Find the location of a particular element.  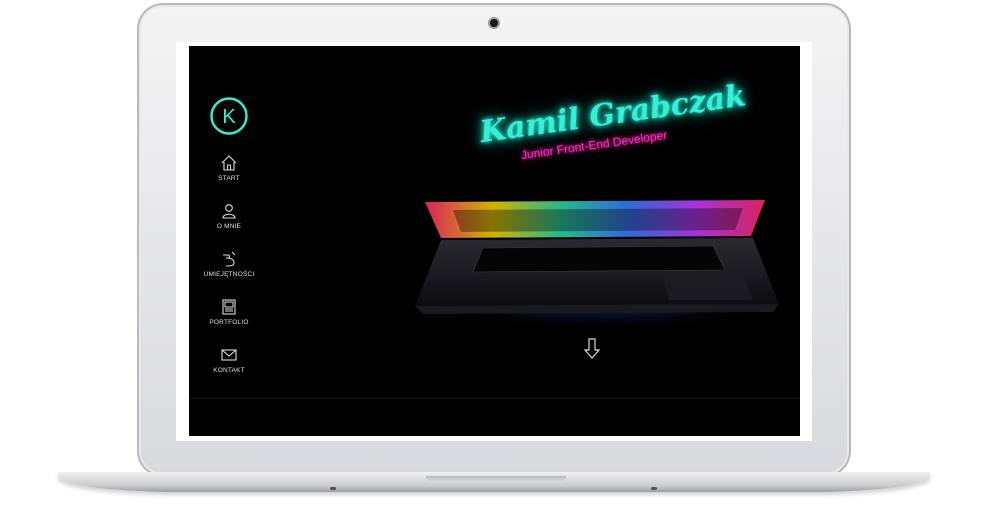

nav-item-o-mnie: O MNIE is located at coordinates (229, 226).